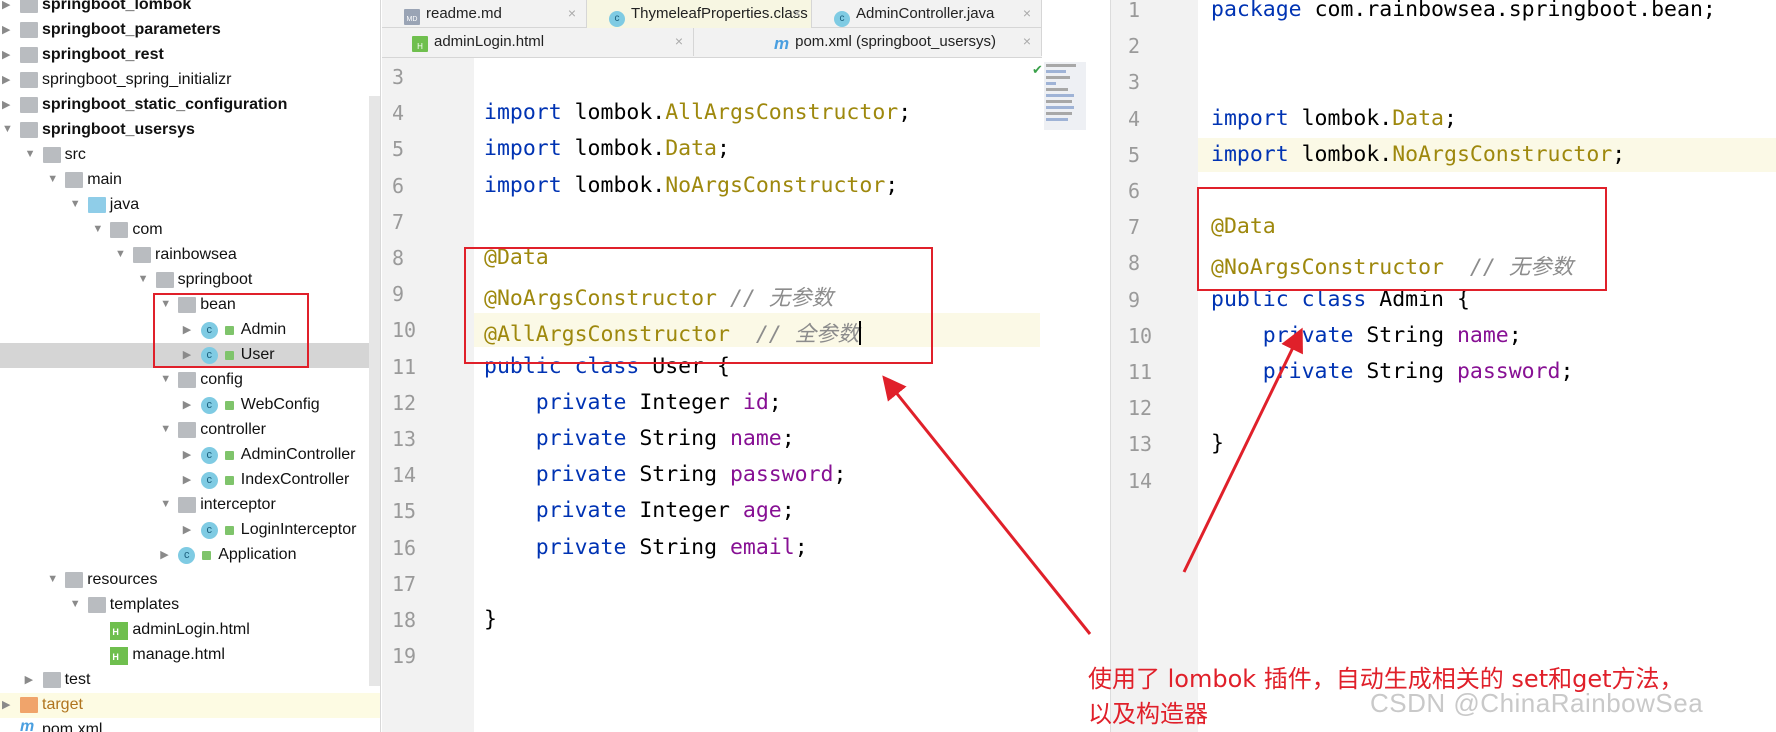 This screenshot has height=732, width=1776. What do you see at coordinates (1537, 703) in the screenshot?
I see `watermark: CSDN @ChinaRainbowSea` at bounding box center [1537, 703].